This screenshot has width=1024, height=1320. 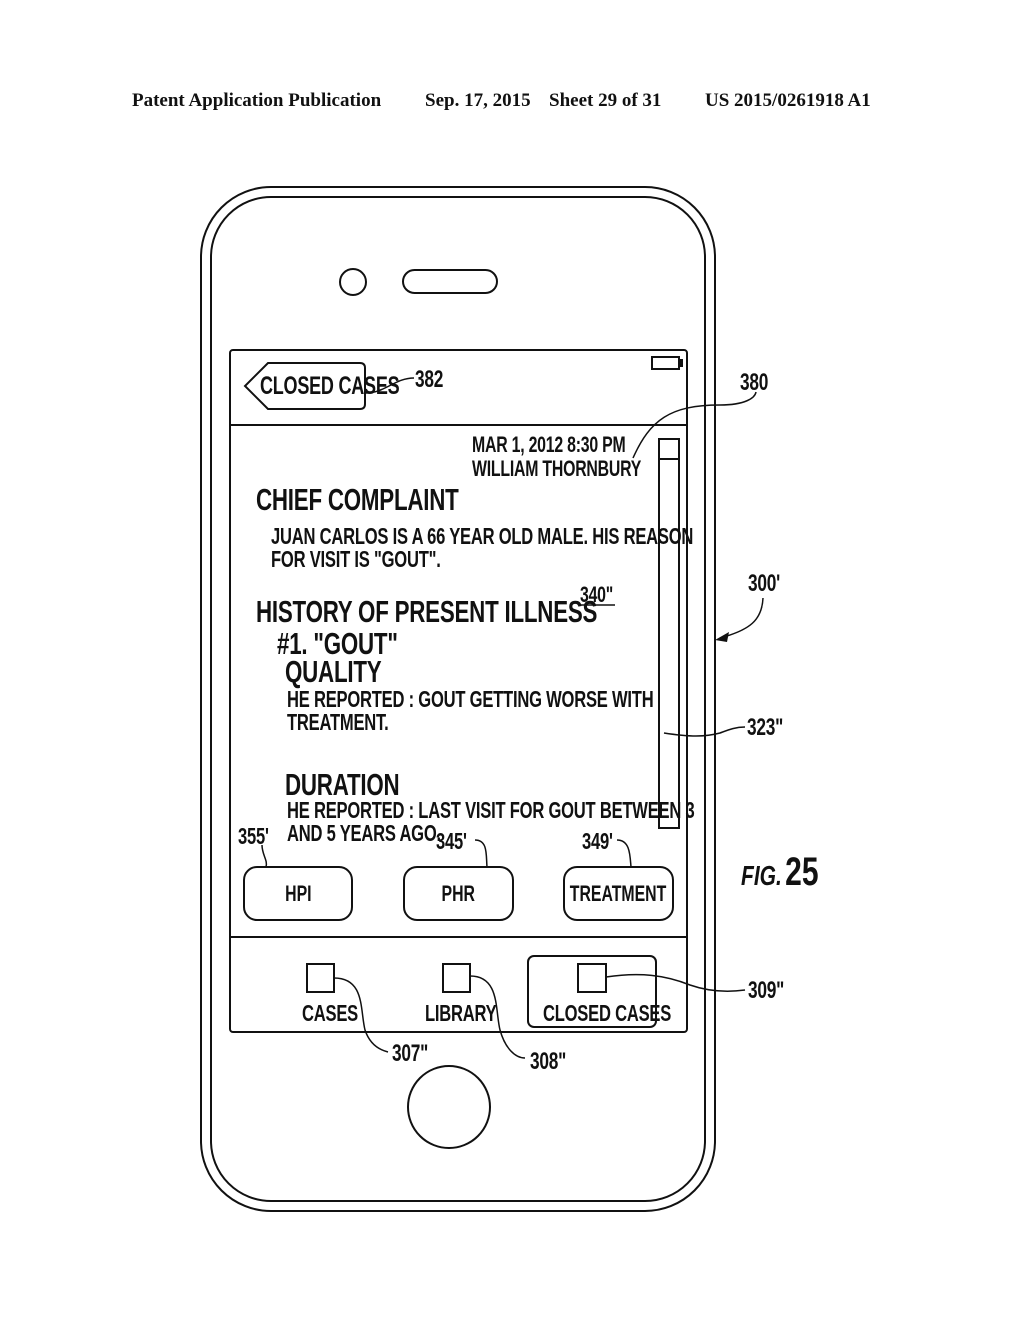 I want to click on leader-300-arrow, so click(x=741, y=618).